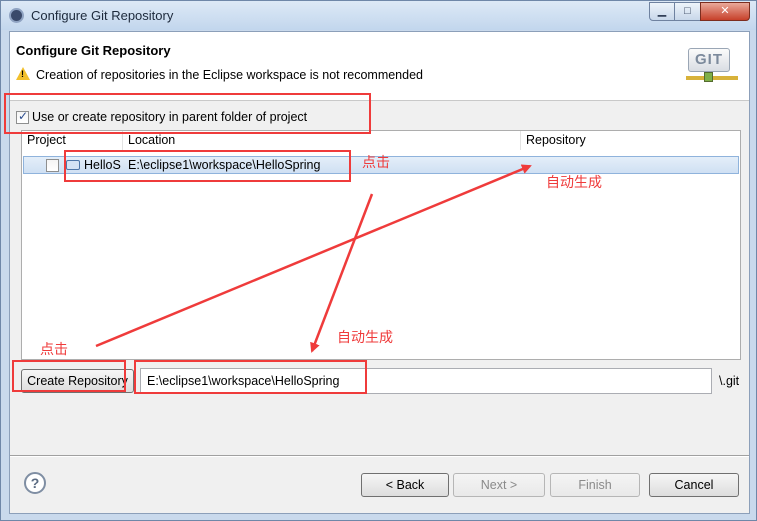 The height and width of the screenshot is (521, 757). What do you see at coordinates (35, 483) in the screenshot?
I see `help-icon: ?` at bounding box center [35, 483].